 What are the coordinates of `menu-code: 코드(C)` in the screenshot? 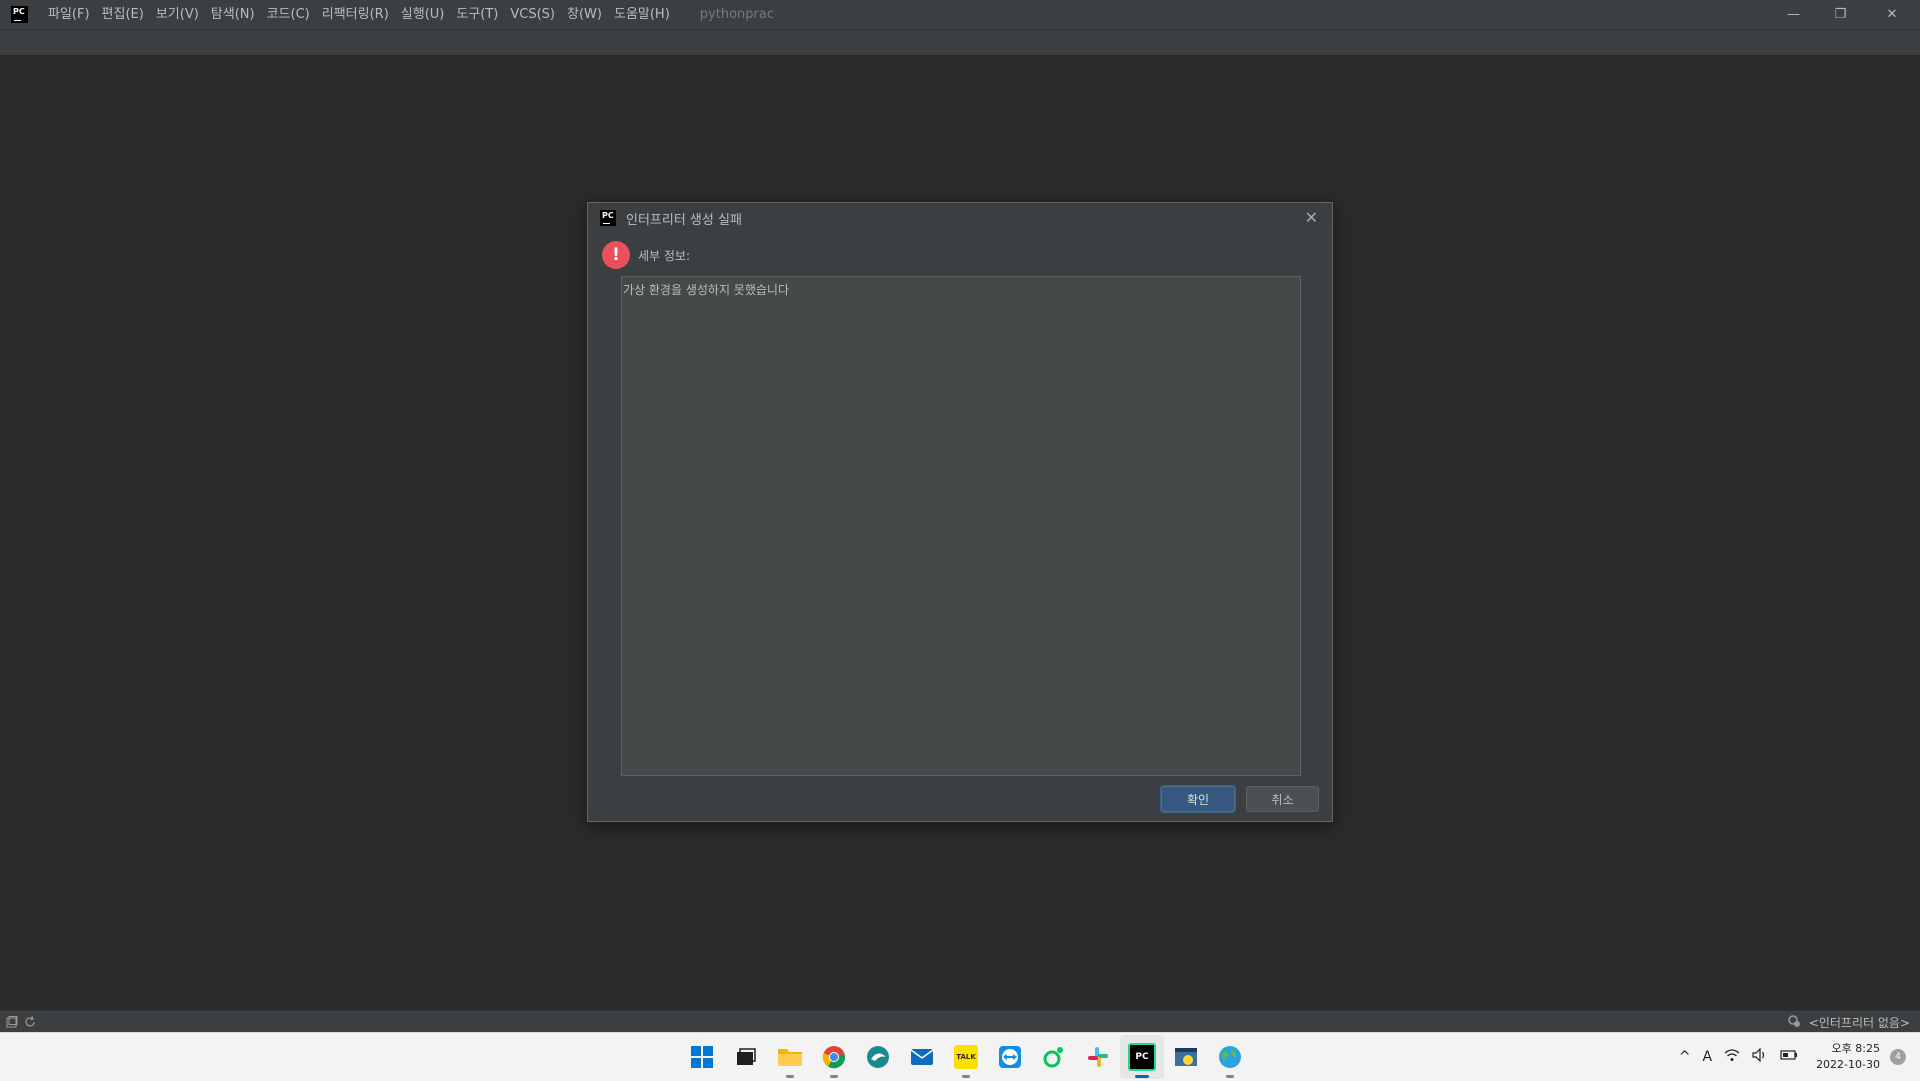 It's located at (288, 14).